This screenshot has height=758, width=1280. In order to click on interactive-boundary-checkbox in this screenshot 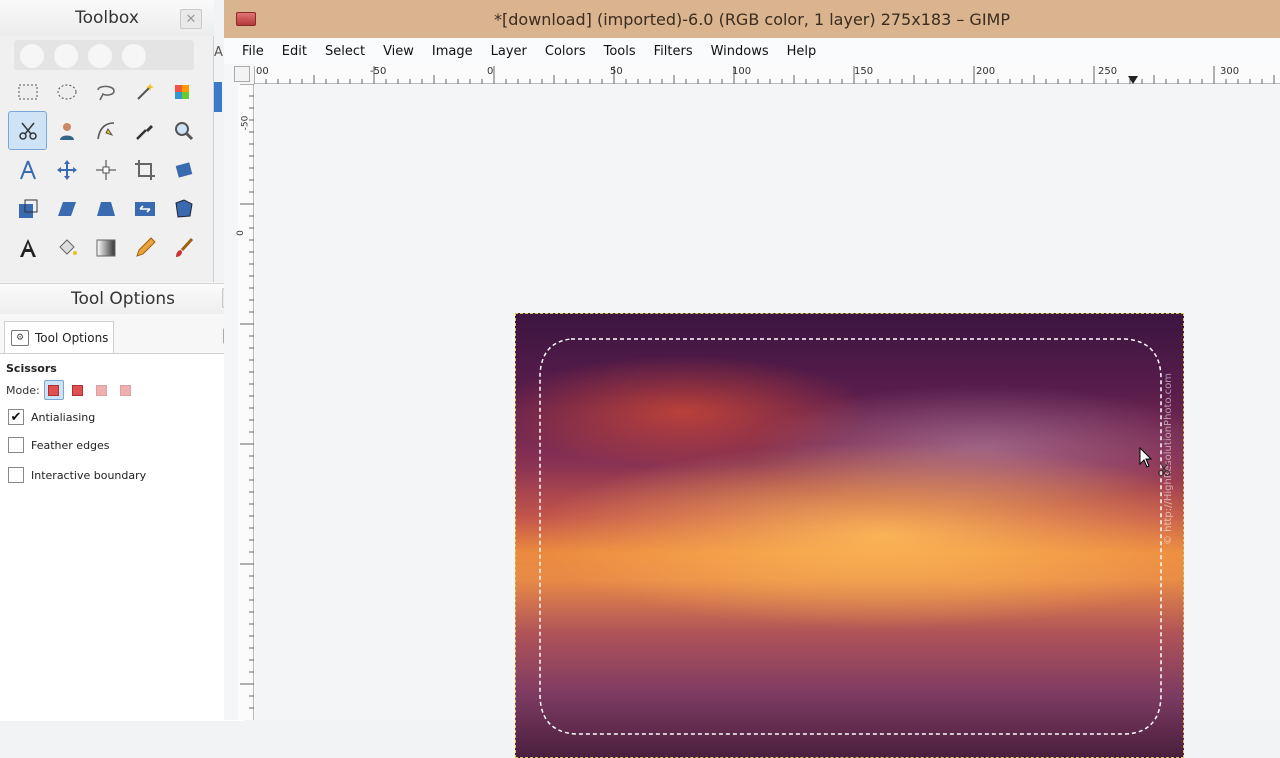, I will do `click(16, 475)`.